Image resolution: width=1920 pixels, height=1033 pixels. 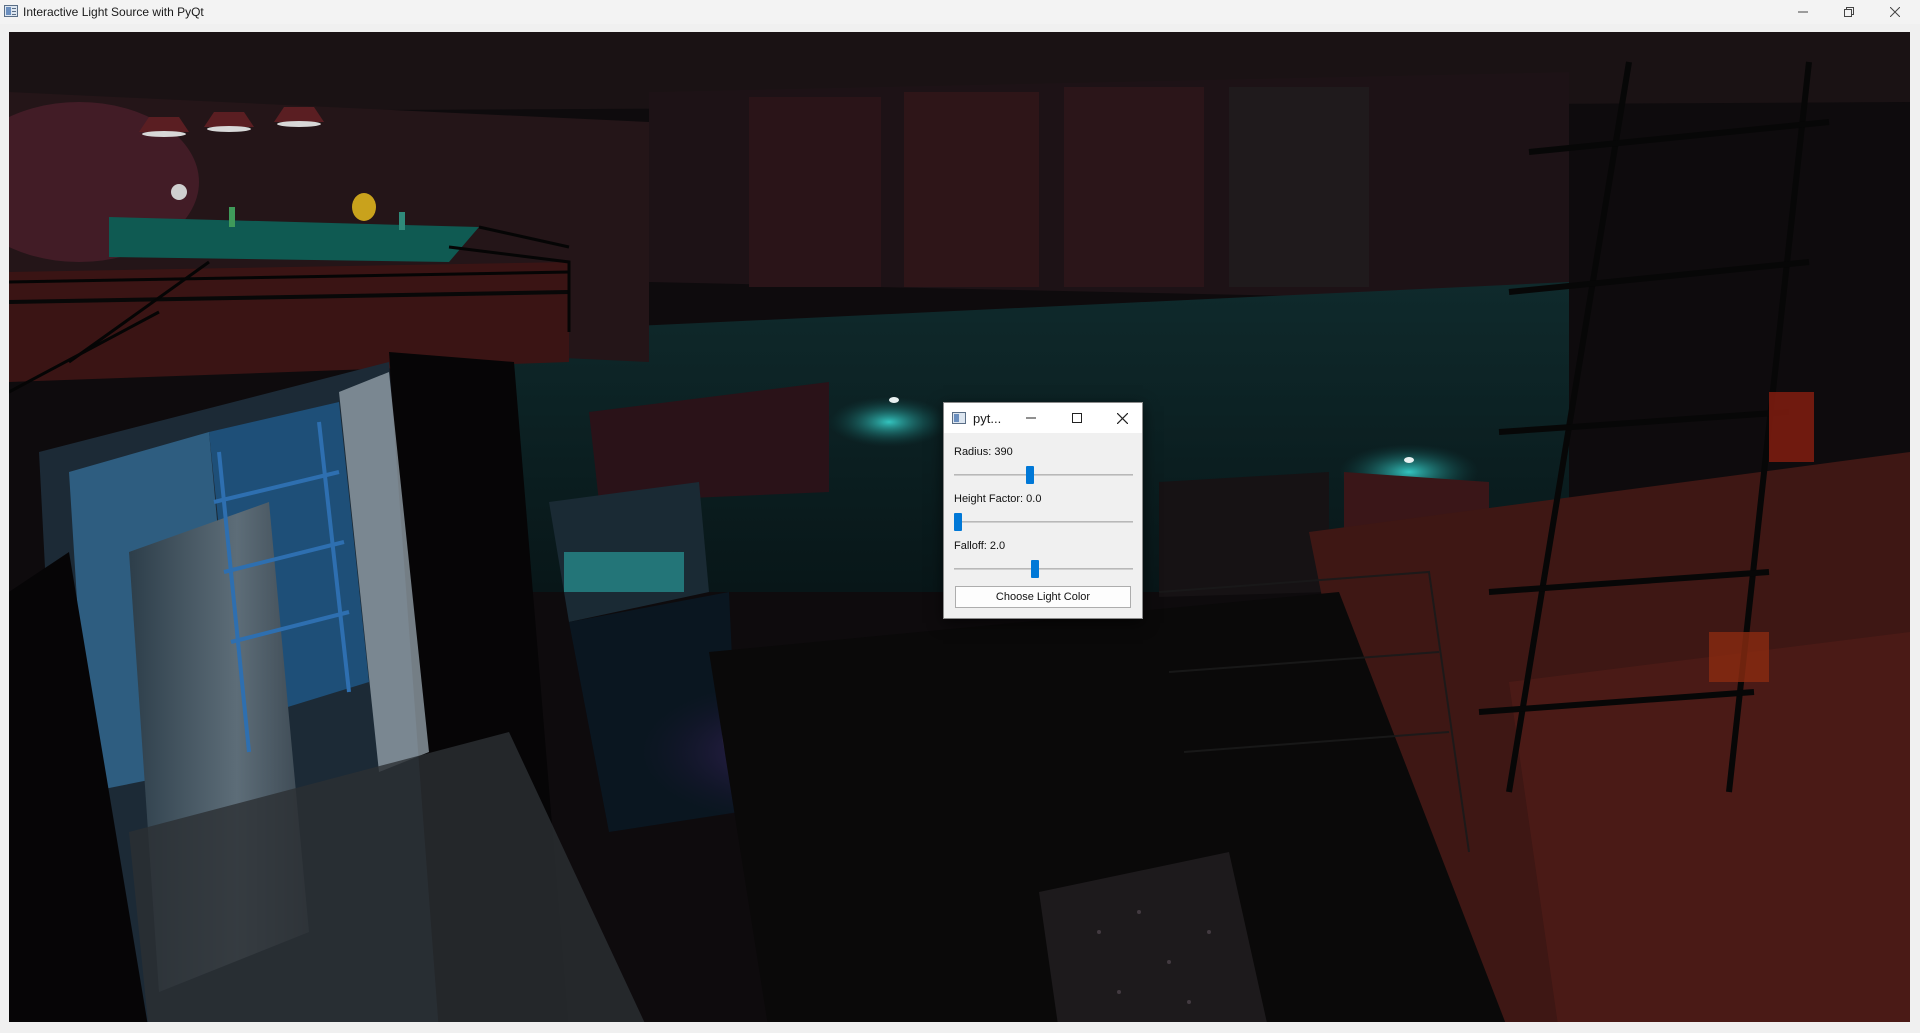 I want to click on window-title: Interactive Light Source with PyQt, so click(x=113, y=12).